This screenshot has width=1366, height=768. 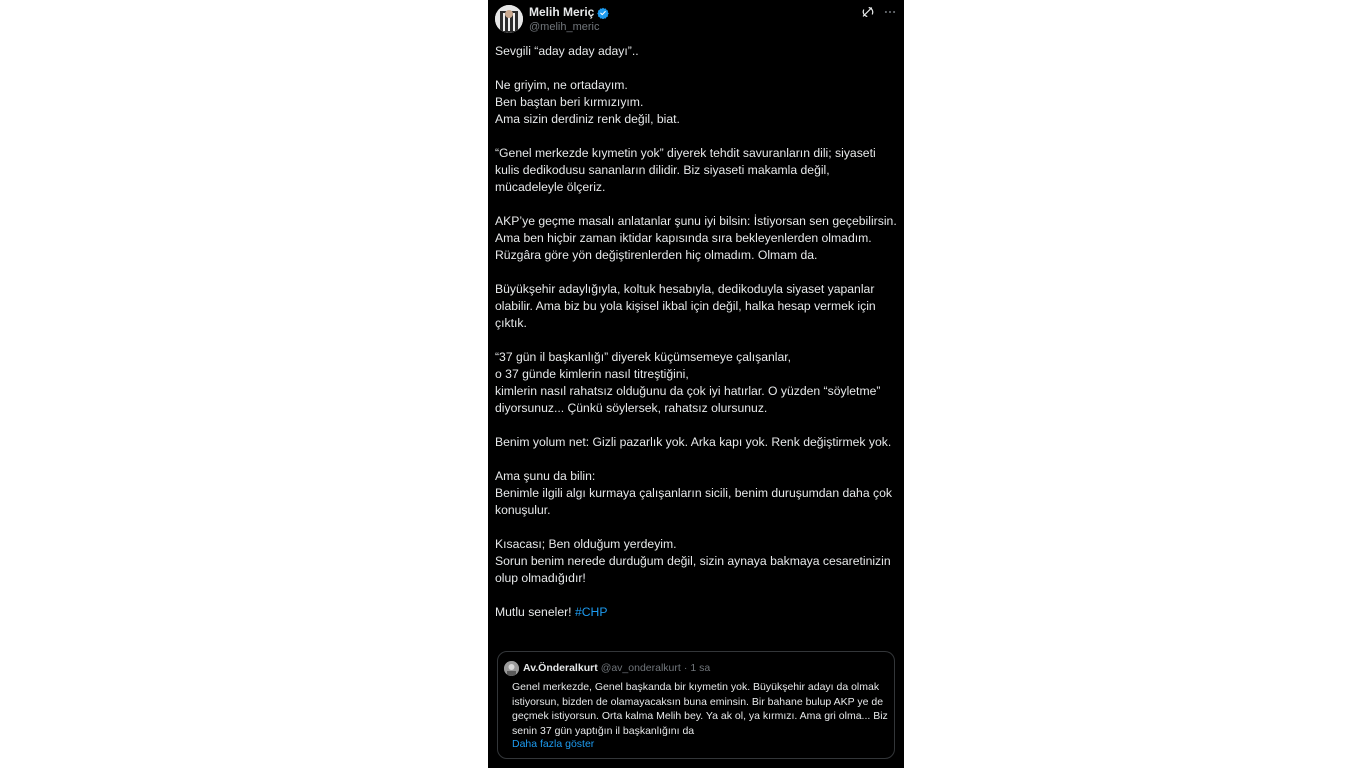 I want to click on quoted-tweet-header: Av.Önderalkurt @av_onderalkurt · 1 sa, so click(x=607, y=668).